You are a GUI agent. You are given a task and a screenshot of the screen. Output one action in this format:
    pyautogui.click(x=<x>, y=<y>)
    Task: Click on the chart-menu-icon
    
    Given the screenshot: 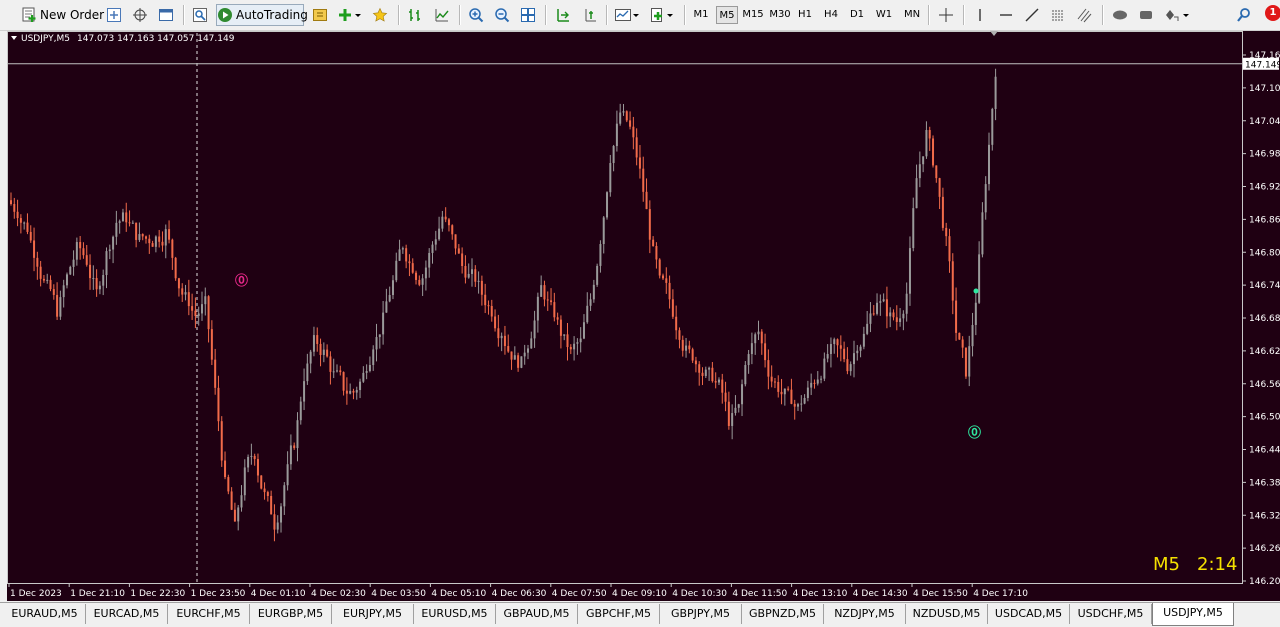 What is the action you would take?
    pyautogui.click(x=14, y=38)
    